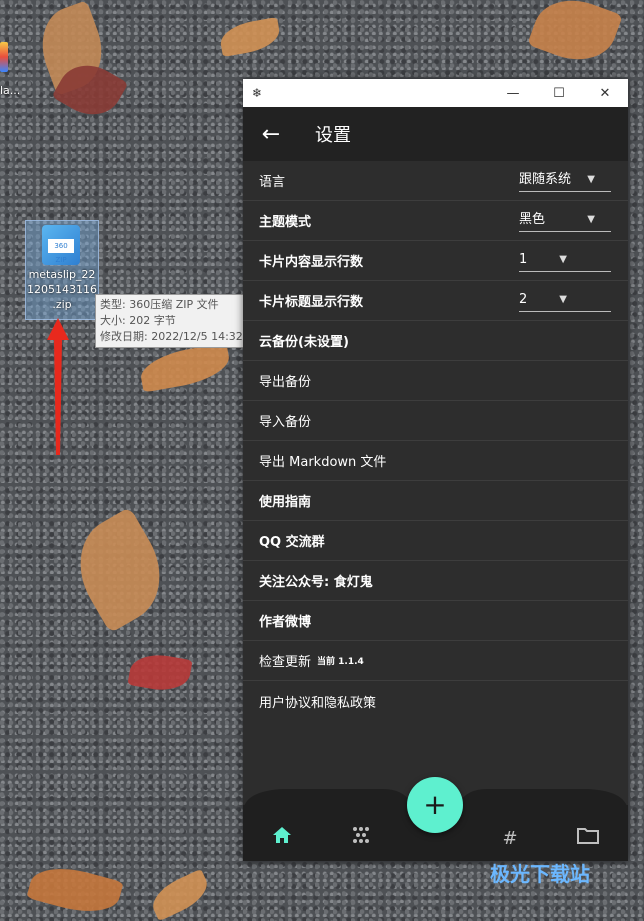 The width and height of the screenshot is (644, 921). What do you see at coordinates (565, 220) in the screenshot?
I see `theme-dropdown: 黑色 ▼` at bounding box center [565, 220].